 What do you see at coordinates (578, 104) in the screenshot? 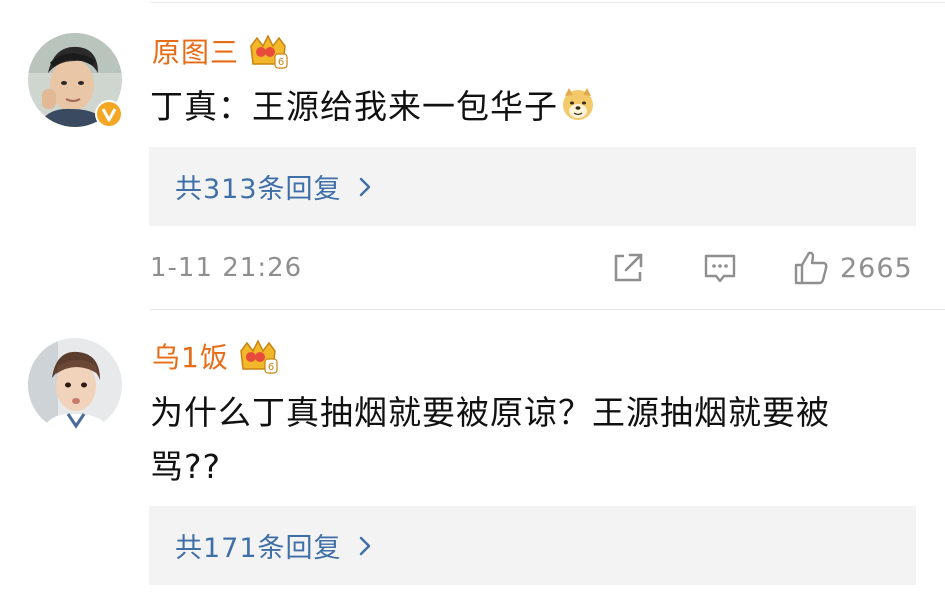
I see `doge-emoji` at bounding box center [578, 104].